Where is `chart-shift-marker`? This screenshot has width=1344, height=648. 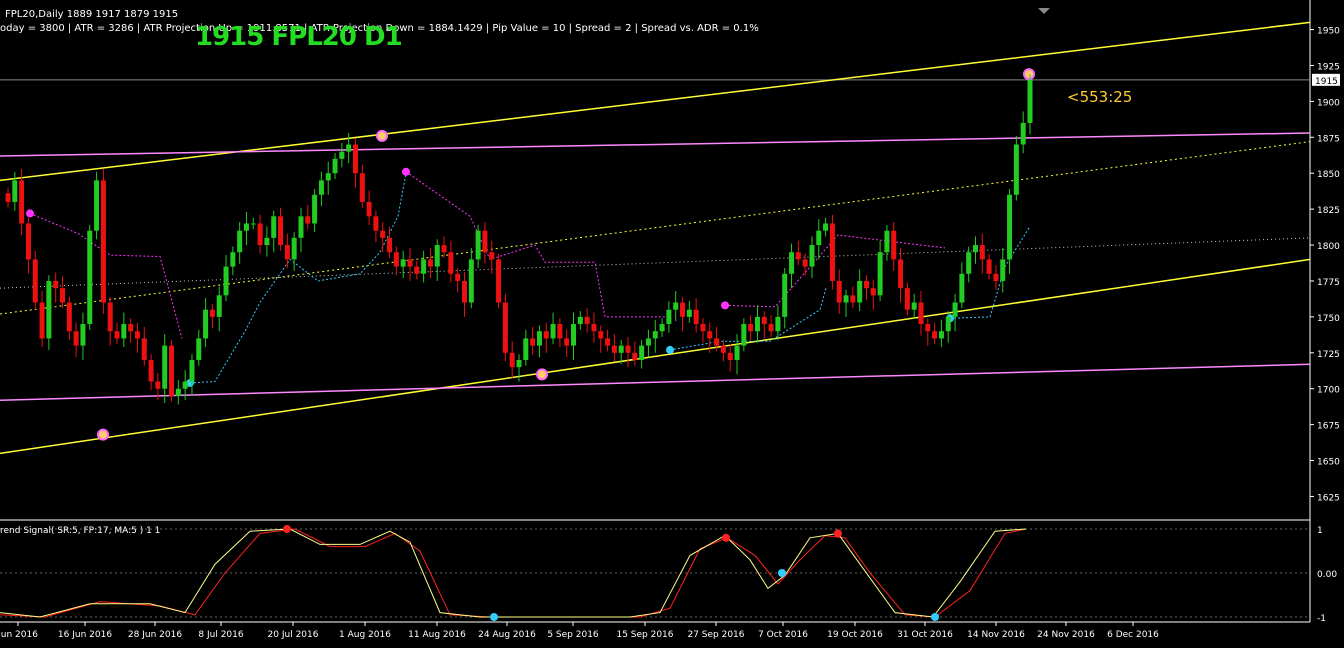 chart-shift-marker is located at coordinates (1044, 11).